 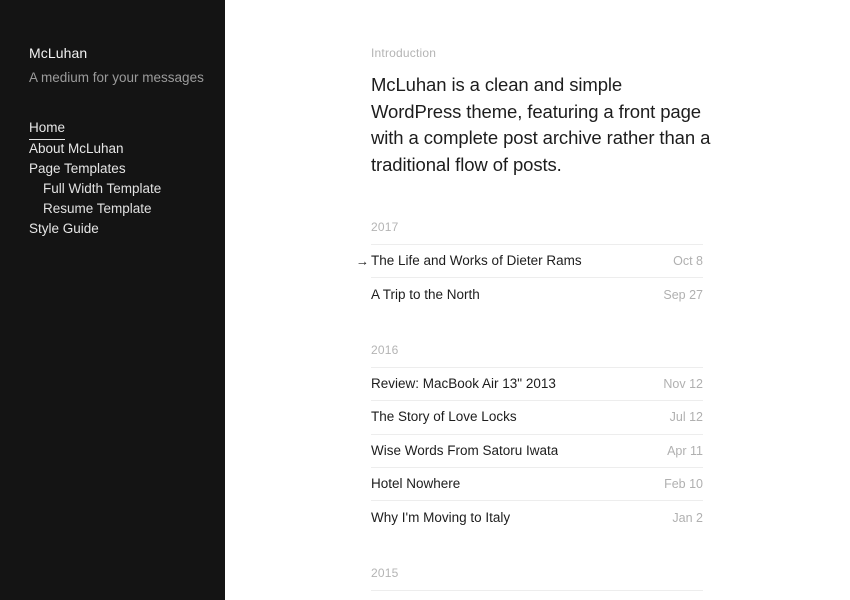 What do you see at coordinates (64, 228) in the screenshot?
I see `sidebar-item-label: Style Guide` at bounding box center [64, 228].